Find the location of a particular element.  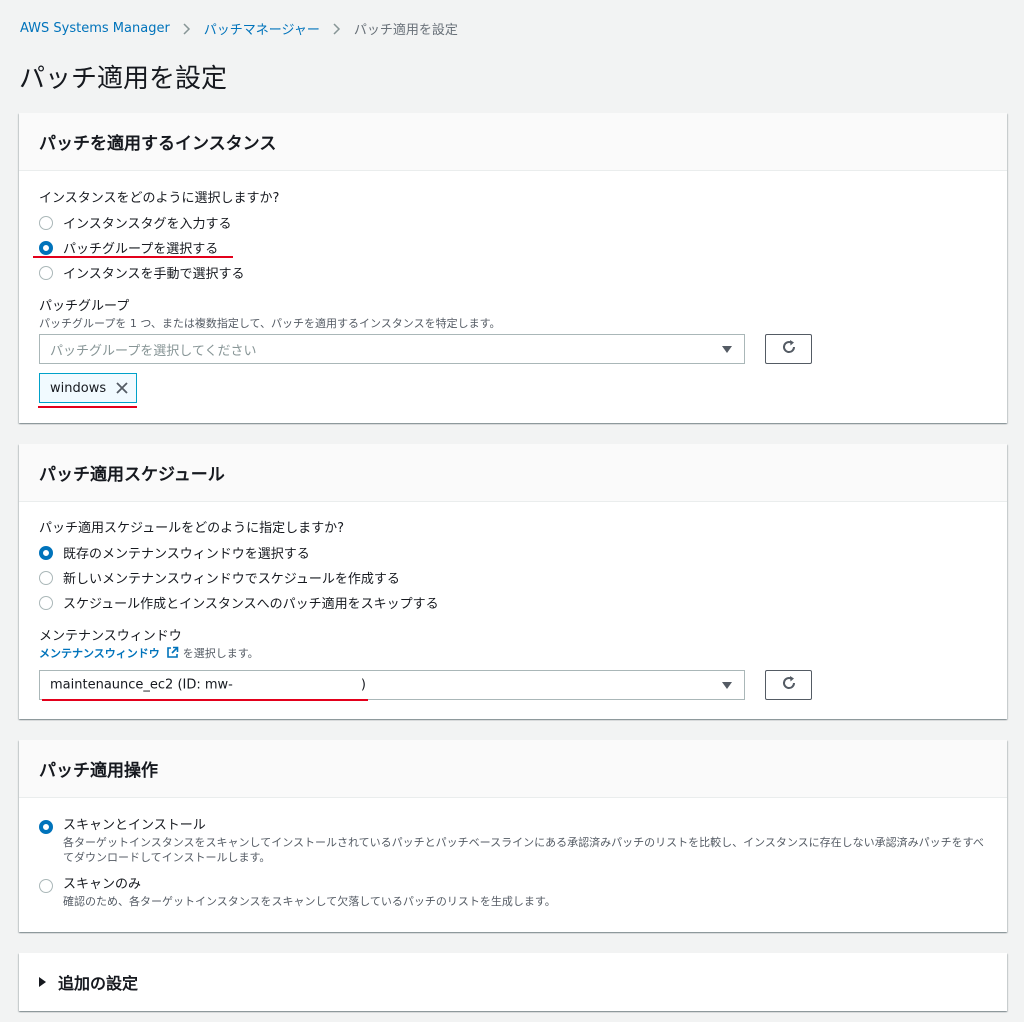

maintenance-window-description: メンテナンスウィンドウ を選択します。 is located at coordinates (149, 654).